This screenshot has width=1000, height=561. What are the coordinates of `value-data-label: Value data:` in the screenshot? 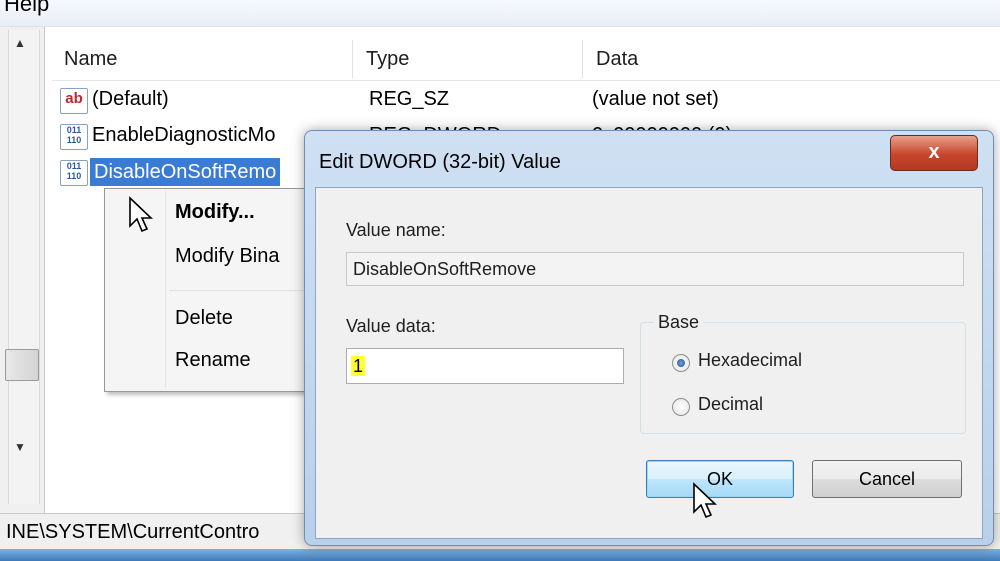 It's located at (391, 326).